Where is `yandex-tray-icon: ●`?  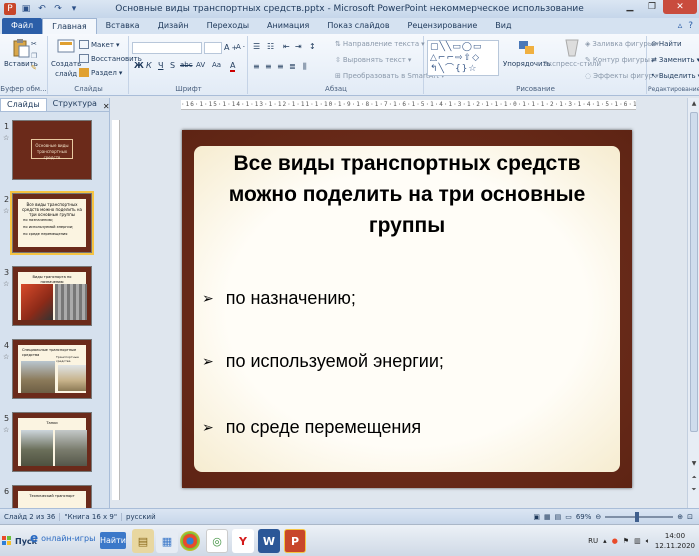 yandex-tray-icon: ● is located at coordinates (615, 541).